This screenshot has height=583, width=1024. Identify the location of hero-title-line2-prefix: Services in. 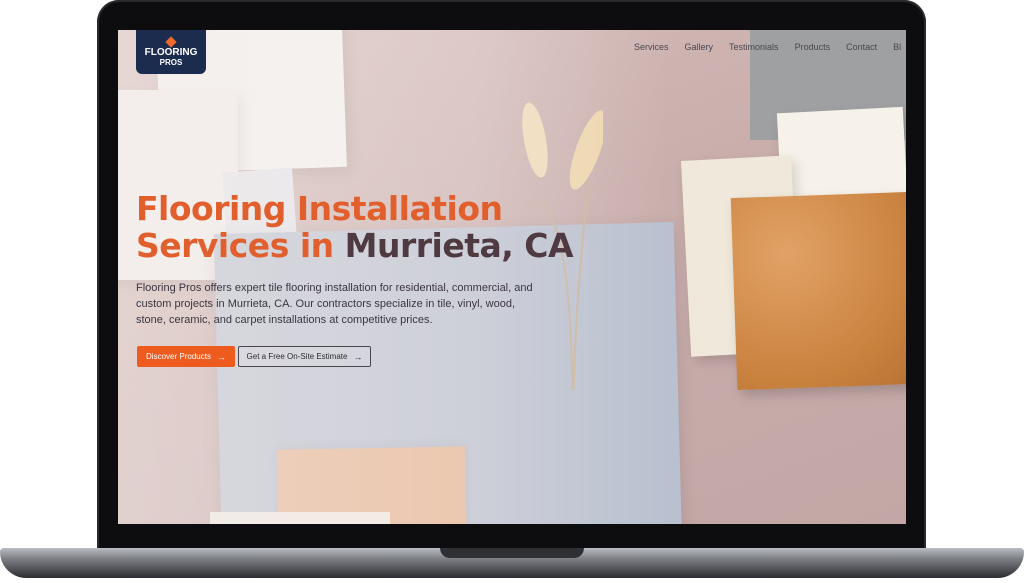
(240, 245).